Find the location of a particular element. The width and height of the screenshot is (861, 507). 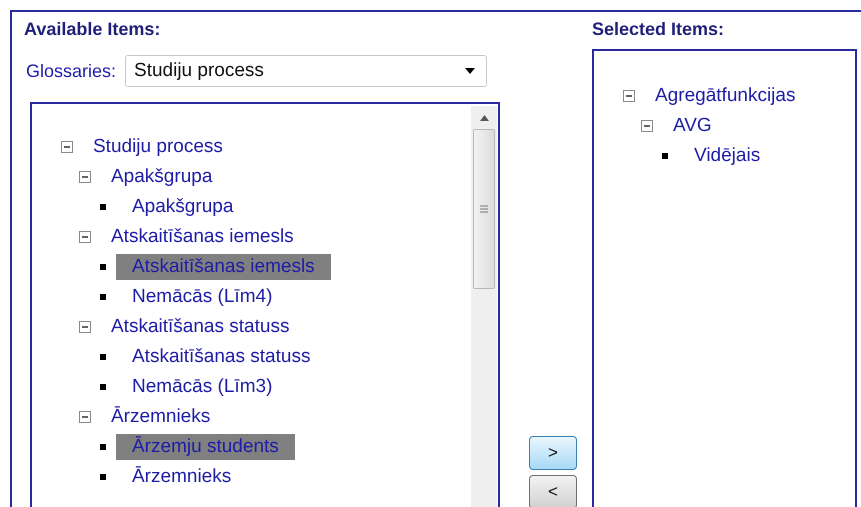

grip-icon is located at coordinates (484, 209).